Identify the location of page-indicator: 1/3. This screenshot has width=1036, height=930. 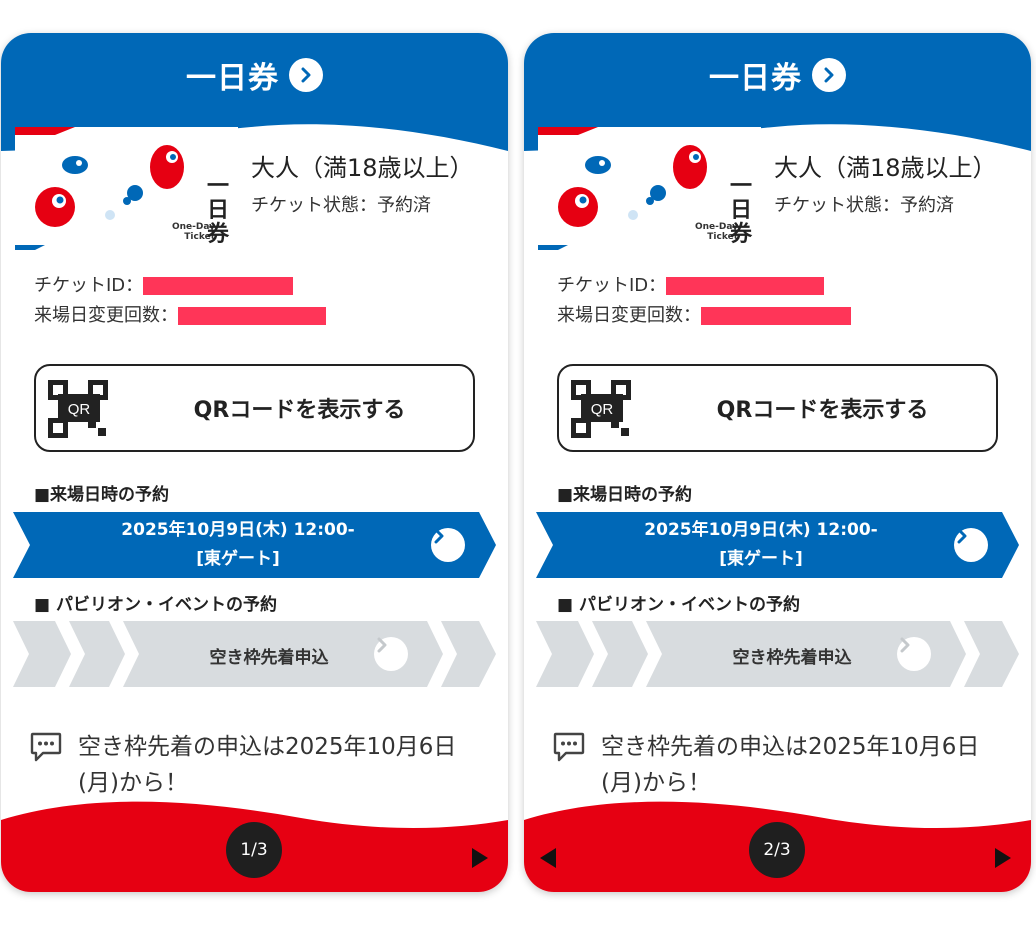
(254, 850).